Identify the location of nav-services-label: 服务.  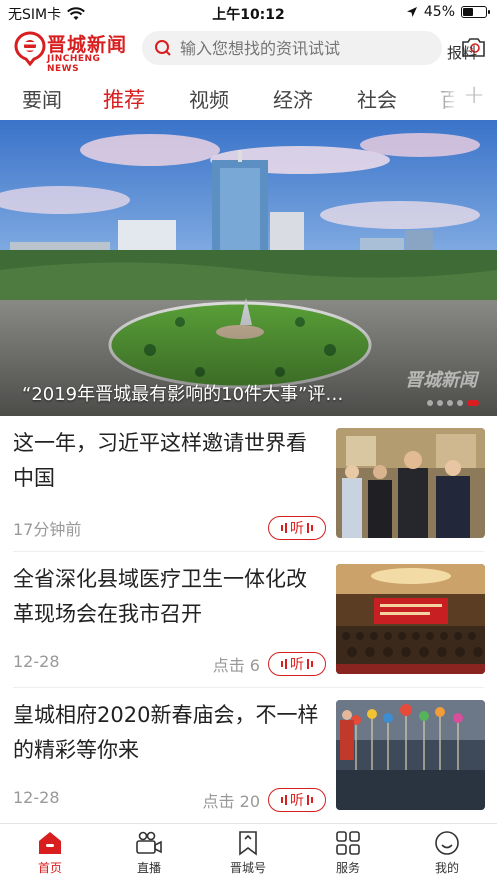
(347, 868).